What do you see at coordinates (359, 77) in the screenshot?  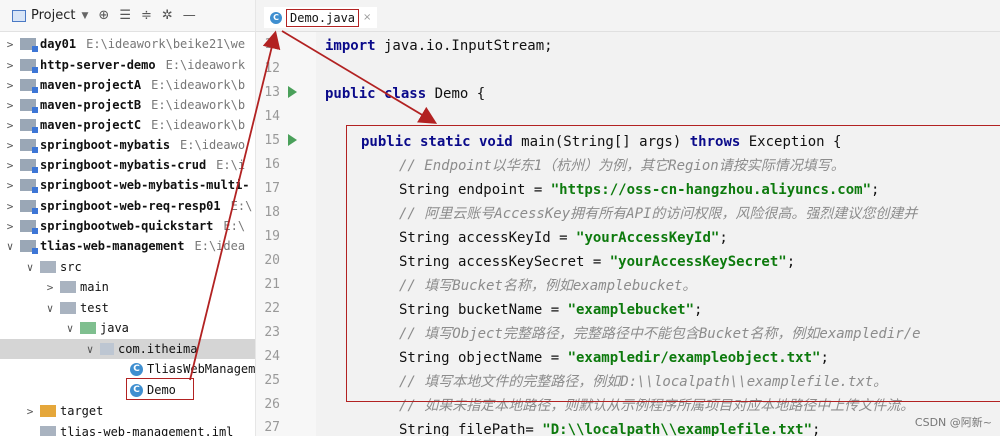 I see `arrow-tab-to-code` at bounding box center [359, 77].